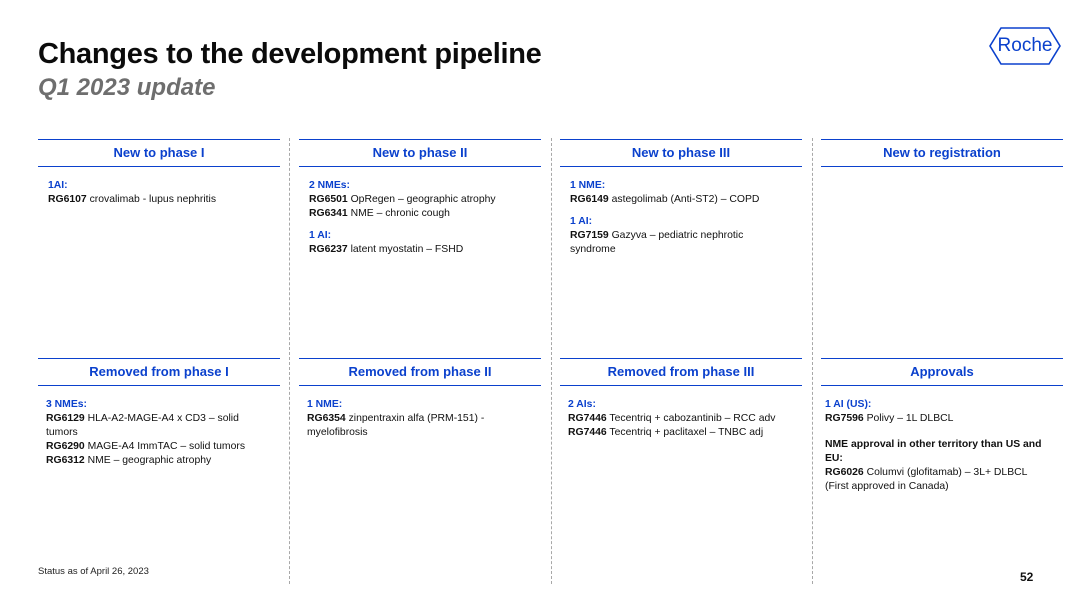  I want to click on group-label: 1AI:, so click(58, 185).